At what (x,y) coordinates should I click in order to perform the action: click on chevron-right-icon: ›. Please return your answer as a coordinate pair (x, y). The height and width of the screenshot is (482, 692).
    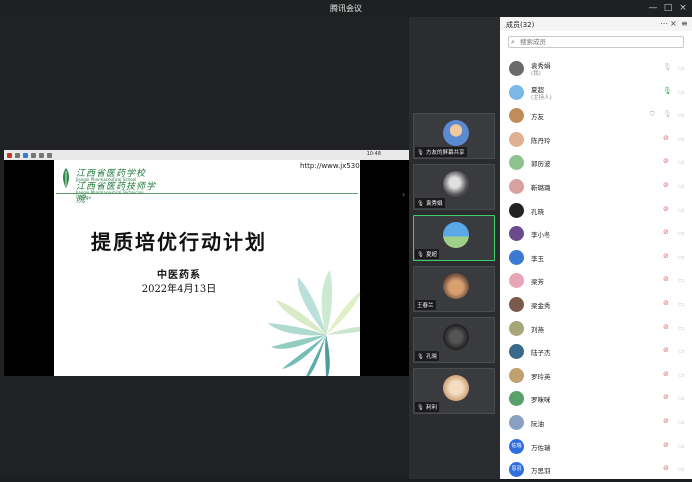
    Looking at the image, I should click on (403, 194).